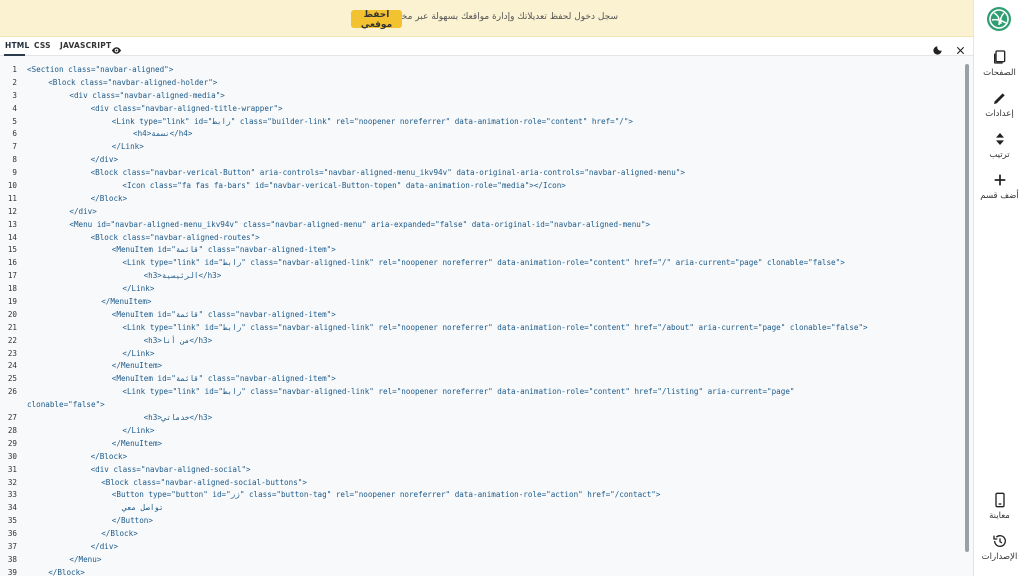 The height and width of the screenshot is (576, 1024). I want to click on sidebar-item-label: إعدادات, so click(999, 114).